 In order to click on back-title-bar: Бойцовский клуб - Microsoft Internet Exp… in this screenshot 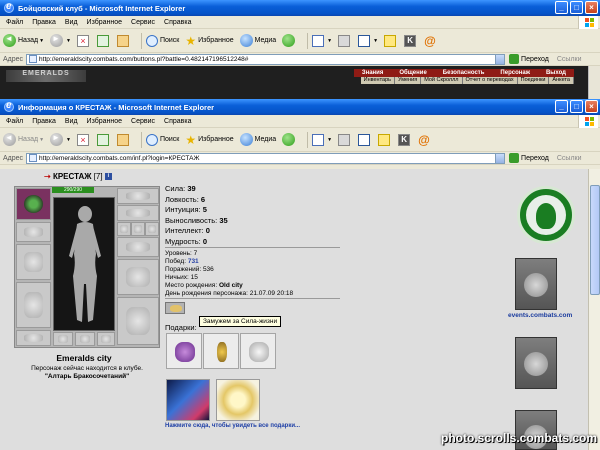, I will do `click(300, 8)`.